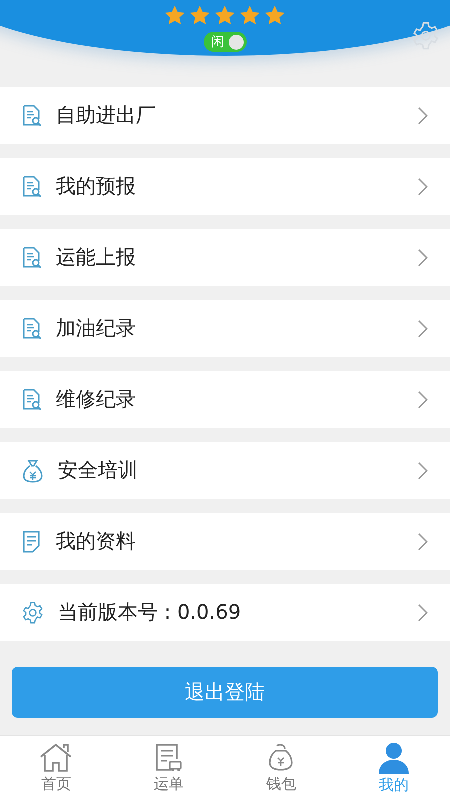 The width and height of the screenshot is (450, 800). I want to click on menu-item: 运能上报, so click(225, 257).